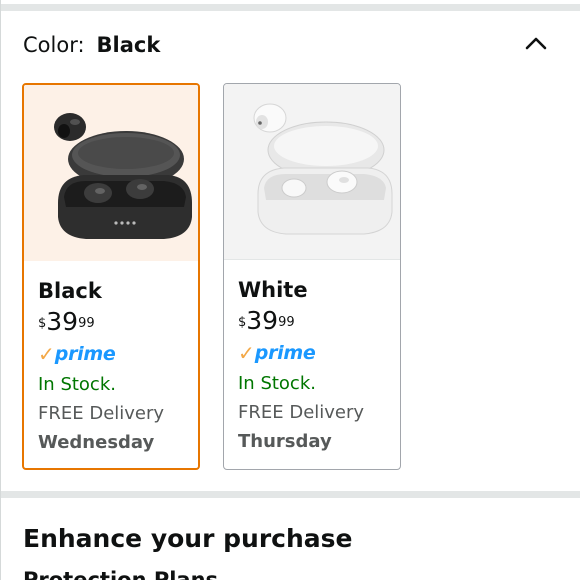 The height and width of the screenshot is (580, 580). Describe the element at coordinates (285, 441) in the screenshot. I see `delivery-day: Thursday` at that location.